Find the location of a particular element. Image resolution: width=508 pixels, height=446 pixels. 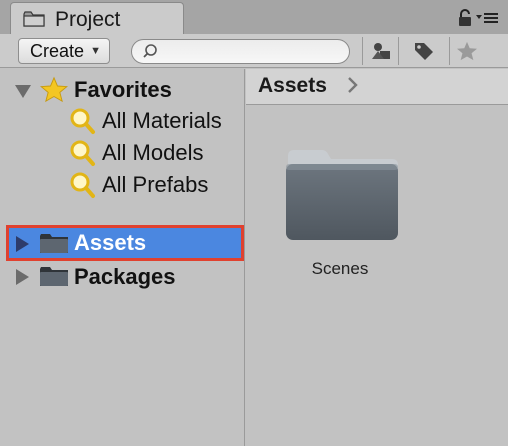

tree-item-all-models: All Models is located at coordinates (122, 152).